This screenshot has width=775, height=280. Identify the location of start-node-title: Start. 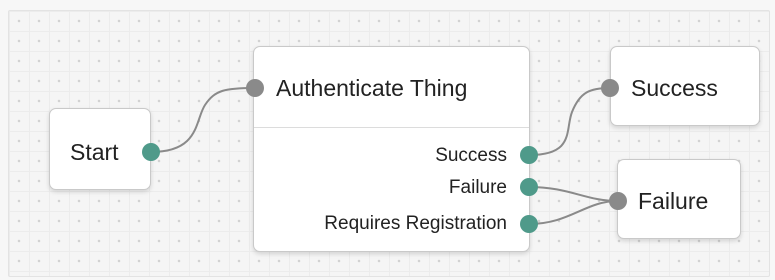
(94, 152).